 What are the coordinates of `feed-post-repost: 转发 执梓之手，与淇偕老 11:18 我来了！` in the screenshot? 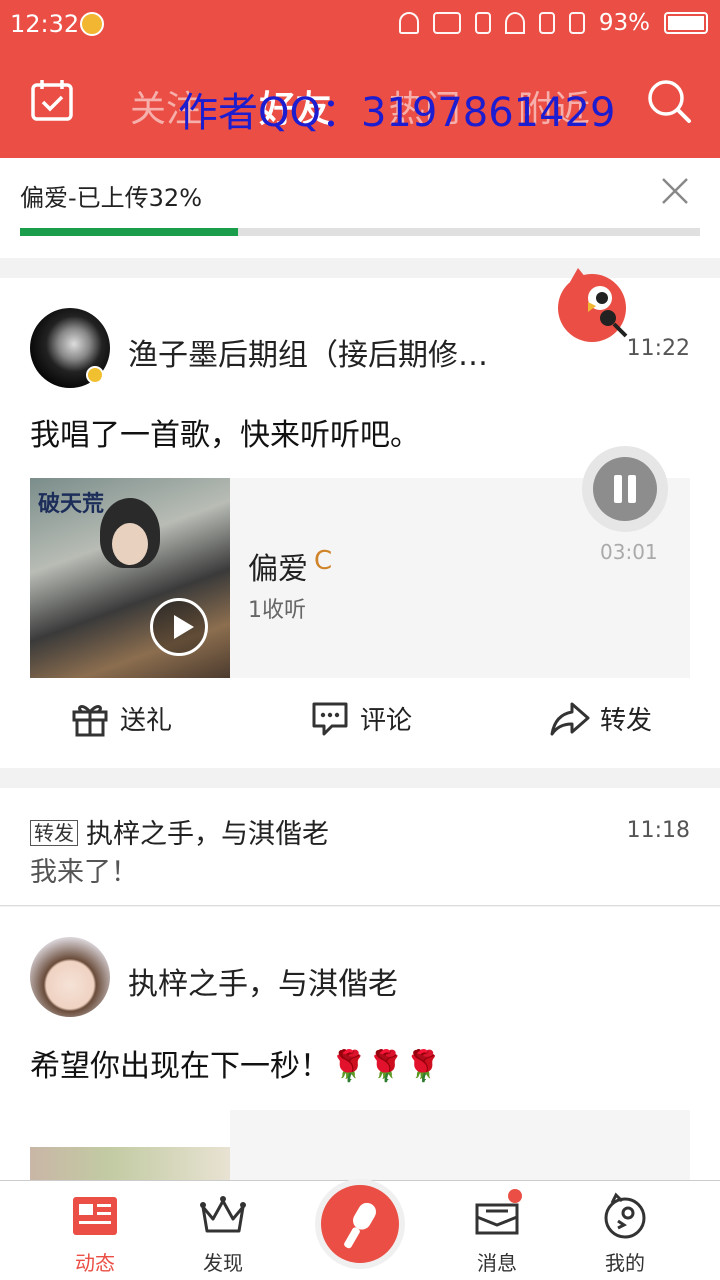 It's located at (360, 847).